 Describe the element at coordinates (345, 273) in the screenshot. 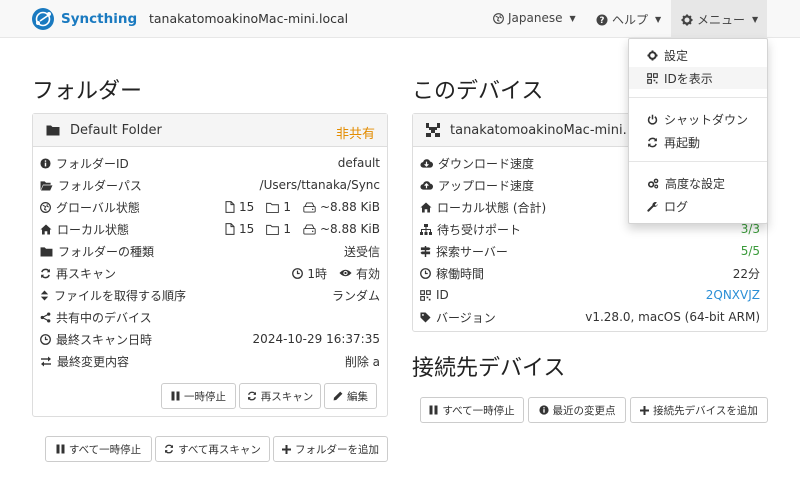

I see `eye-icon` at that location.